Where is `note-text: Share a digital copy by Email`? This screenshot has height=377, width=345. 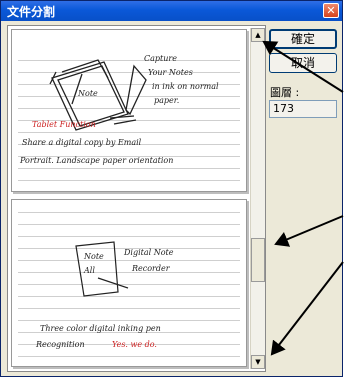 note-text: Share a digital copy by Email is located at coordinates (82, 142).